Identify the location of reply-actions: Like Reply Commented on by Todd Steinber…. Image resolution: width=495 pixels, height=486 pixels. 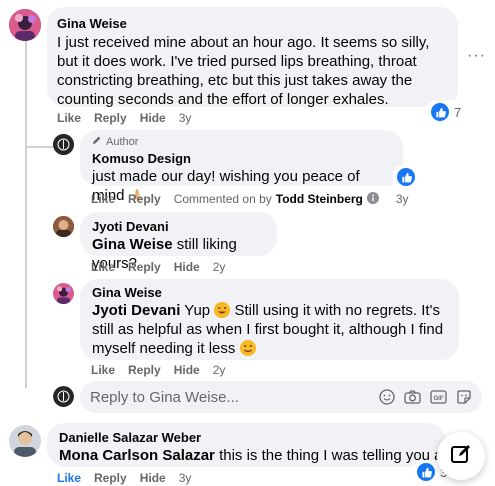
(250, 199).